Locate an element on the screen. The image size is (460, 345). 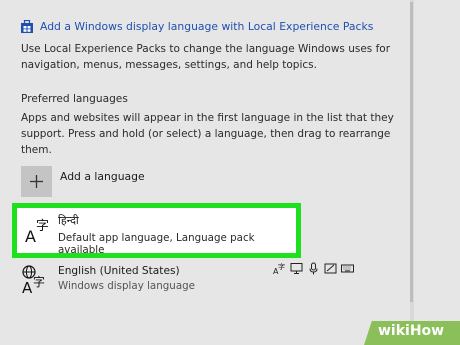
language-globe-icon: A 字 is located at coordinates (33, 279).